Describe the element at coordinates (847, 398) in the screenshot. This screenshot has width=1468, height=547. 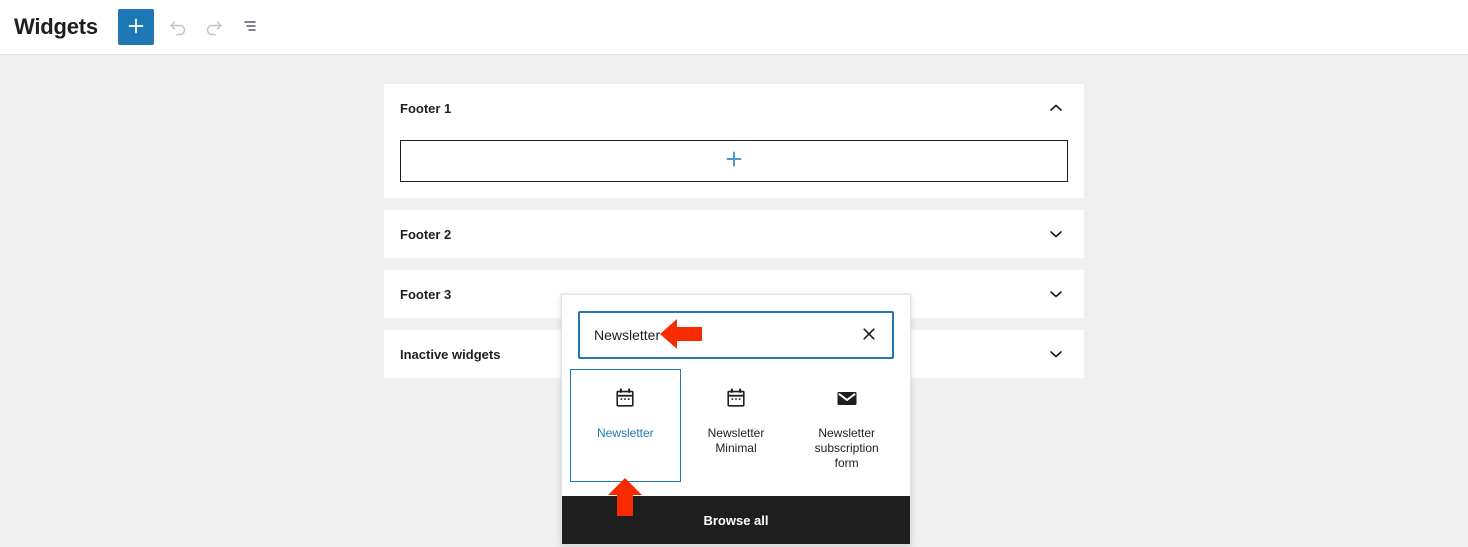
I see `envelope-icon` at that location.